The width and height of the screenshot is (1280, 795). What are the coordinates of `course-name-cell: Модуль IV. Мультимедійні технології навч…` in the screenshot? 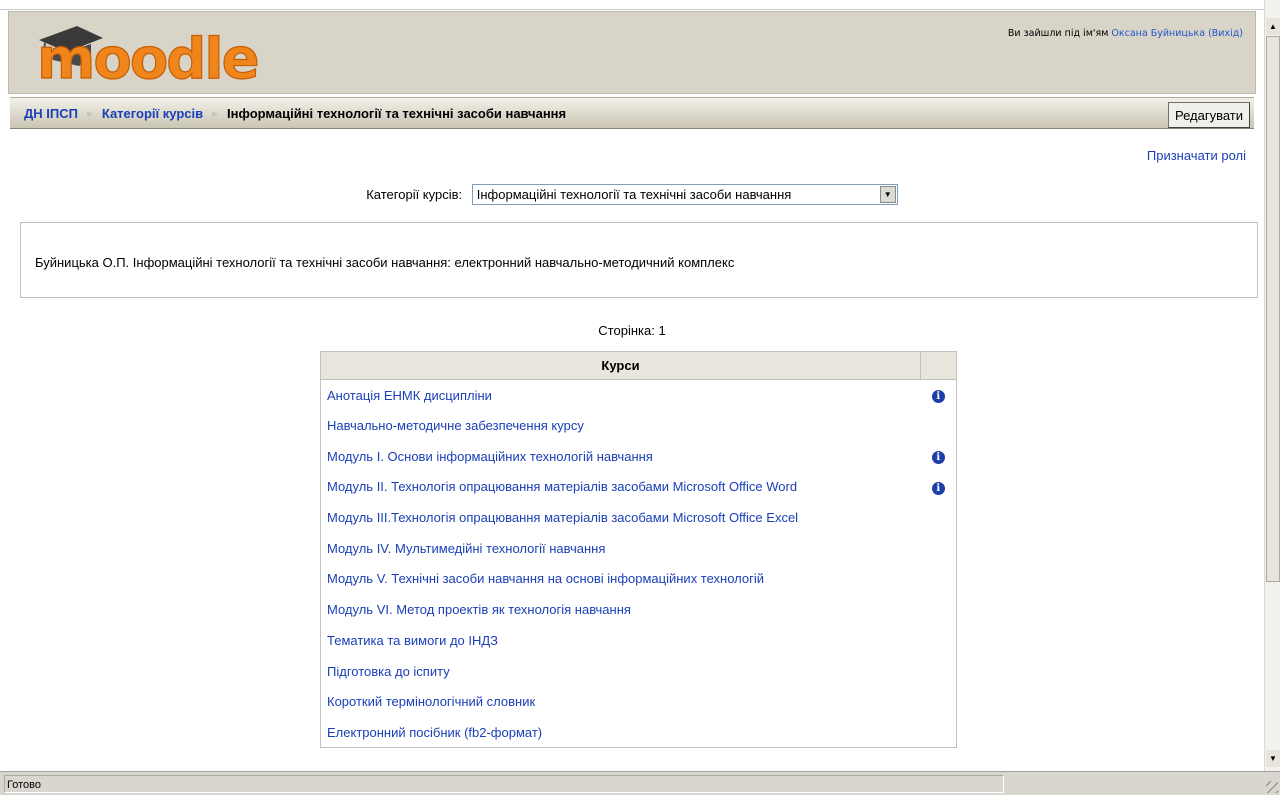 It's located at (621, 548).